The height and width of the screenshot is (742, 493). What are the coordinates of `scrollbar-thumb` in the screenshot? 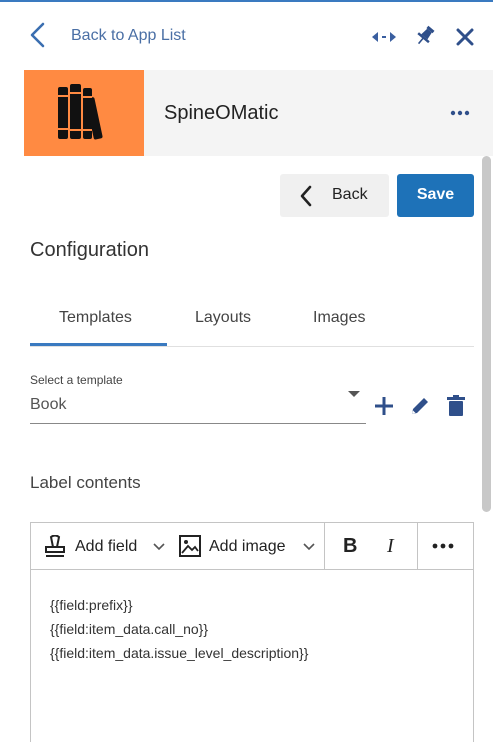 It's located at (486, 334).